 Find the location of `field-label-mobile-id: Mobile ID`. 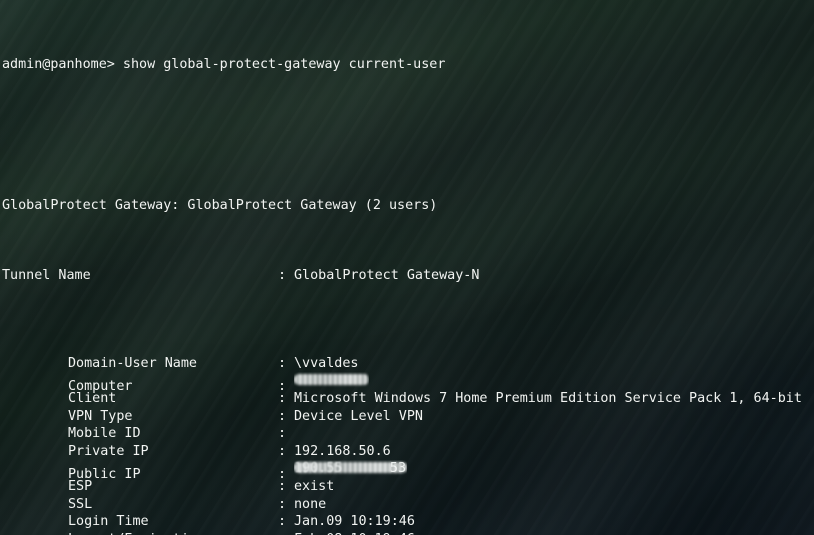

field-label-mobile-id: Mobile ID is located at coordinates (104, 434).